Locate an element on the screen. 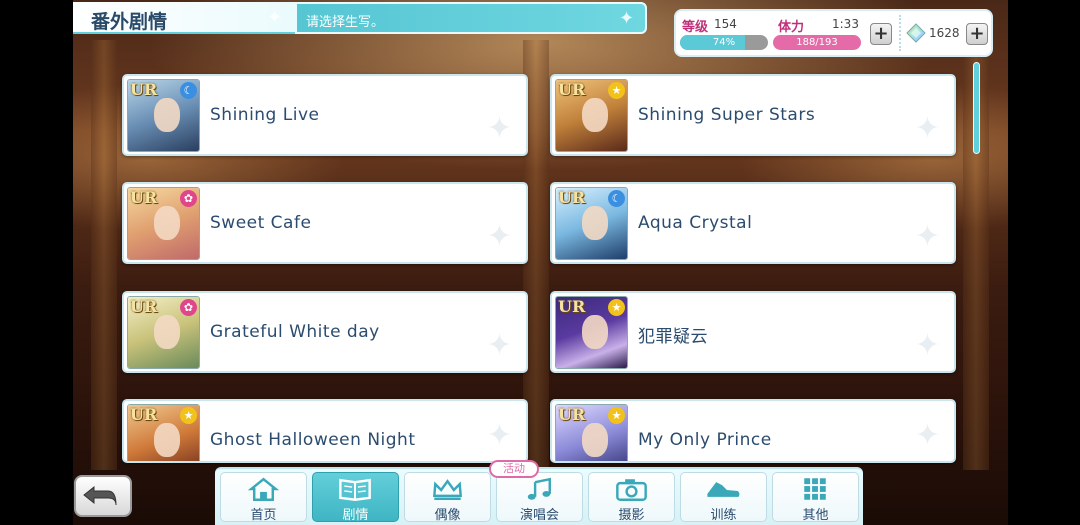 This screenshot has height=525, width=1080. nav-live-label: 演唱会 is located at coordinates (539, 515).